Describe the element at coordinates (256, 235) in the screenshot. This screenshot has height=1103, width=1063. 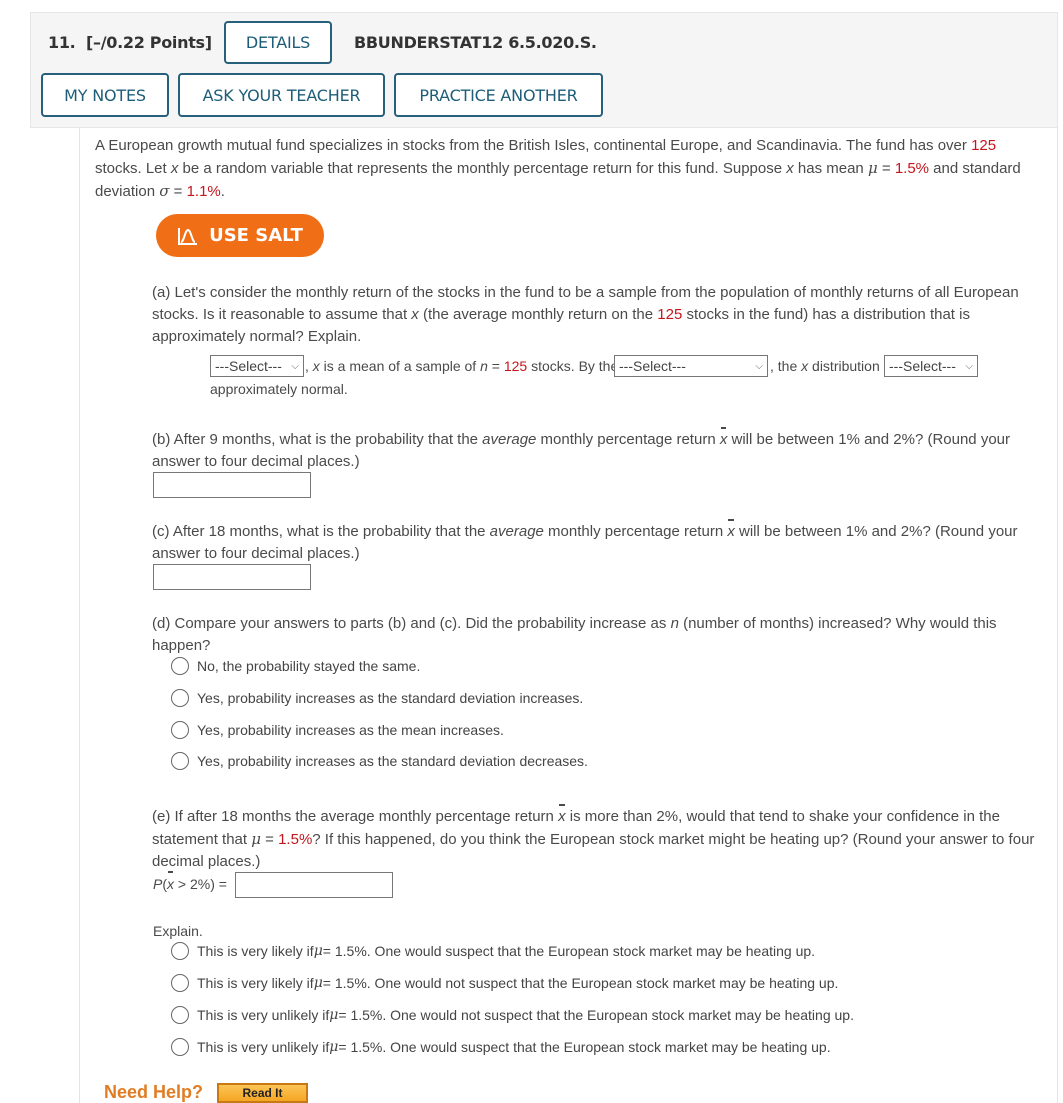
I see `use-salt-label: USE SALT` at that location.